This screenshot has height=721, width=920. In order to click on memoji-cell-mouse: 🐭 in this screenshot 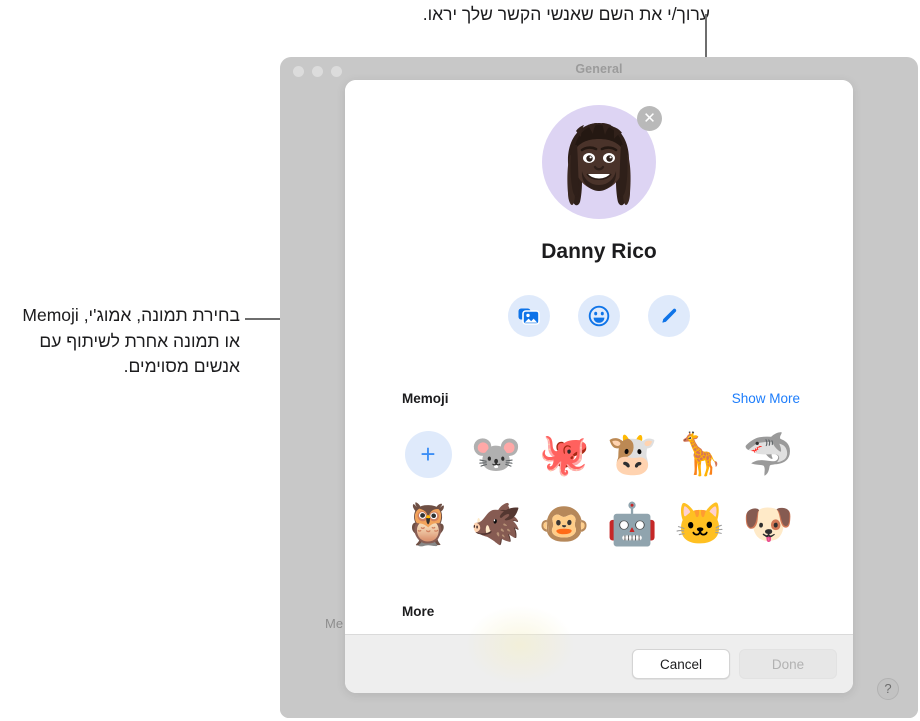, I will do `click(496, 454)`.